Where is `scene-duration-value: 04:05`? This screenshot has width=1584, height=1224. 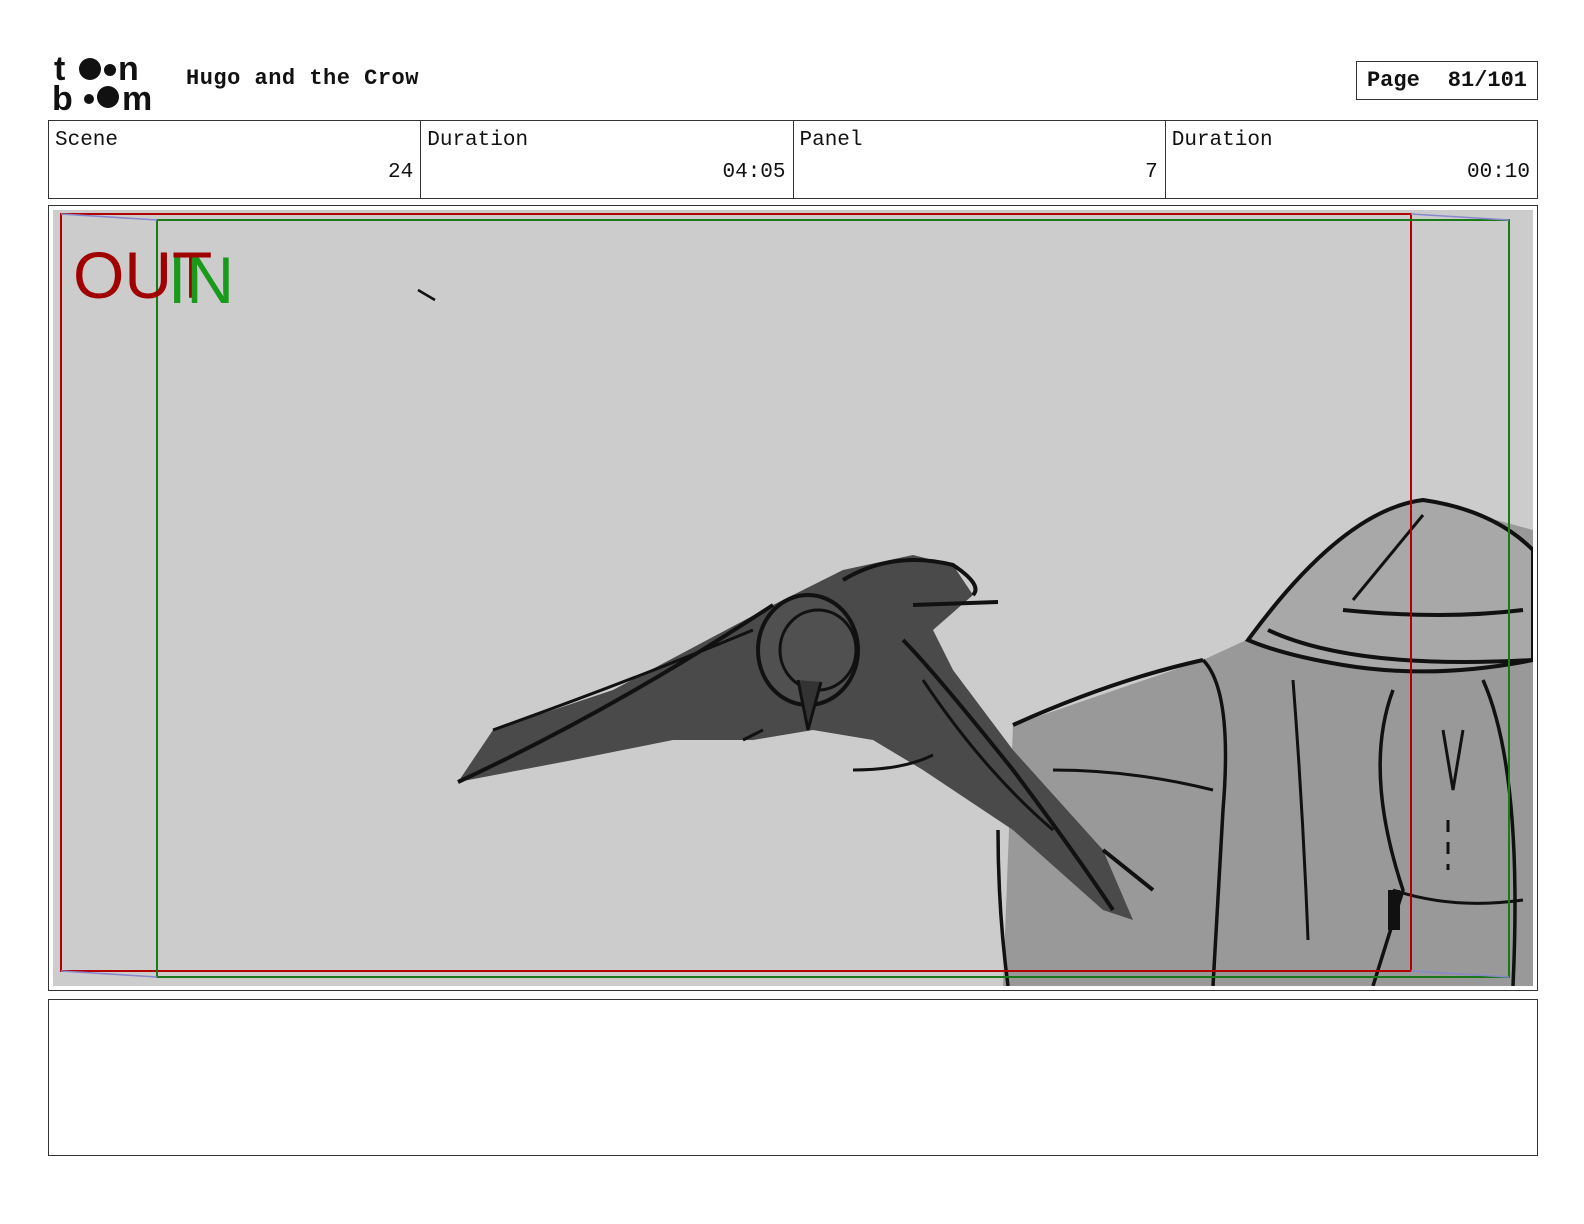 scene-duration-value: 04:05 is located at coordinates (754, 172).